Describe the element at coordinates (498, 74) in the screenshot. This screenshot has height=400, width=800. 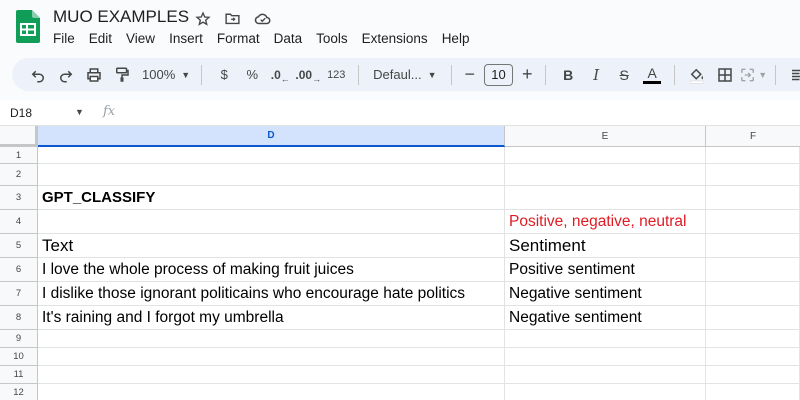
I see `font-size-input: 10` at that location.